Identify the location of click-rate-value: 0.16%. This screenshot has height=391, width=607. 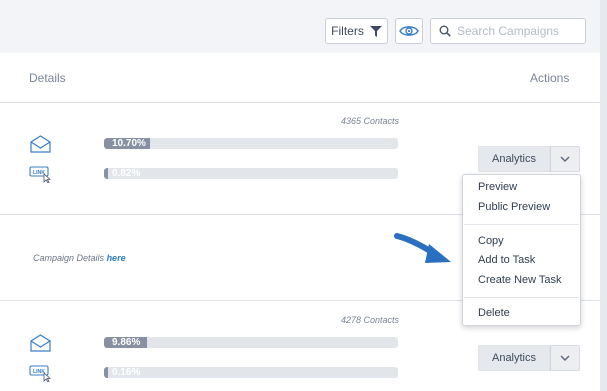
(126, 372).